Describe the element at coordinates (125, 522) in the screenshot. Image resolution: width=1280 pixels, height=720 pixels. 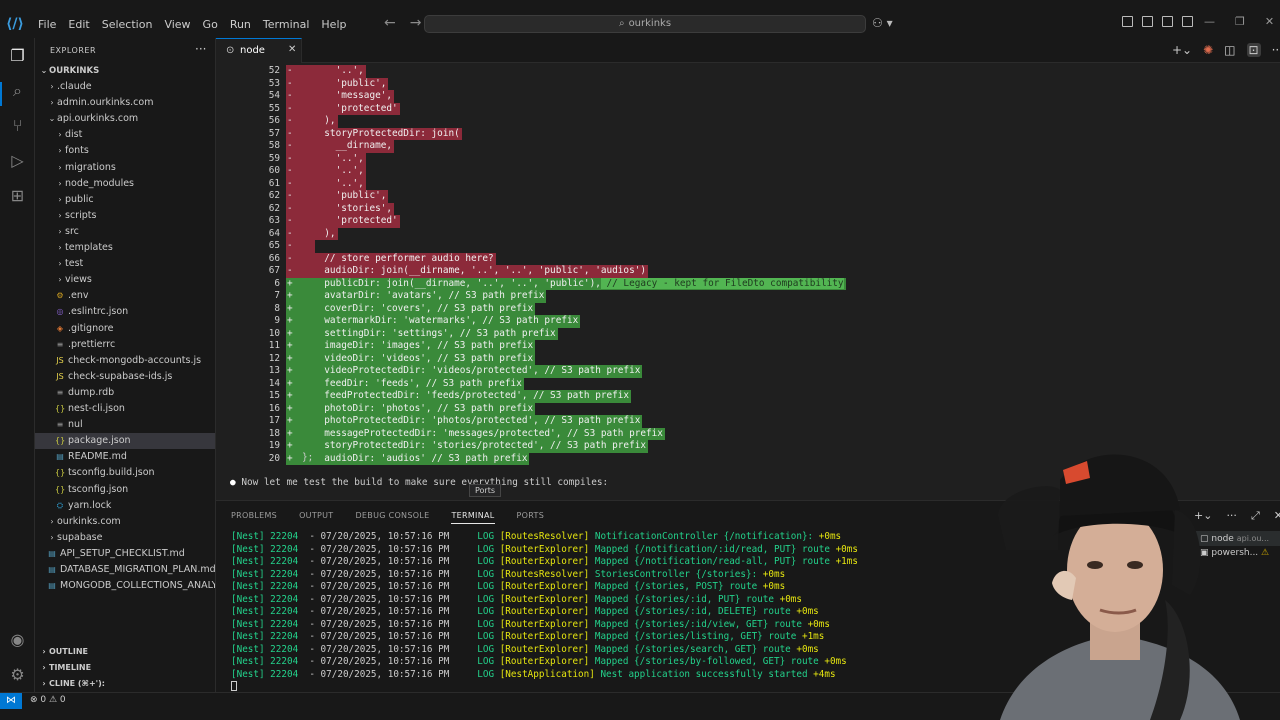
I see `tree-item: › ourkinks.com` at that location.